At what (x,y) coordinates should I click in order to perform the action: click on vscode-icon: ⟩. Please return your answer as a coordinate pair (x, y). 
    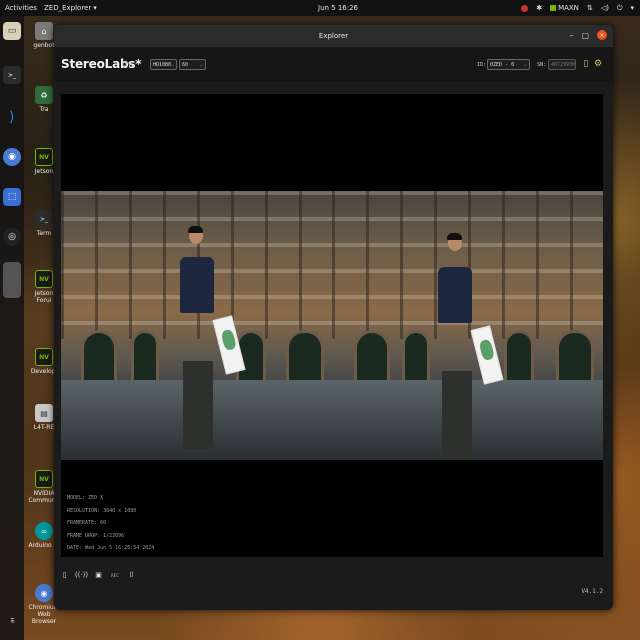
    Looking at the image, I should click on (12, 117).